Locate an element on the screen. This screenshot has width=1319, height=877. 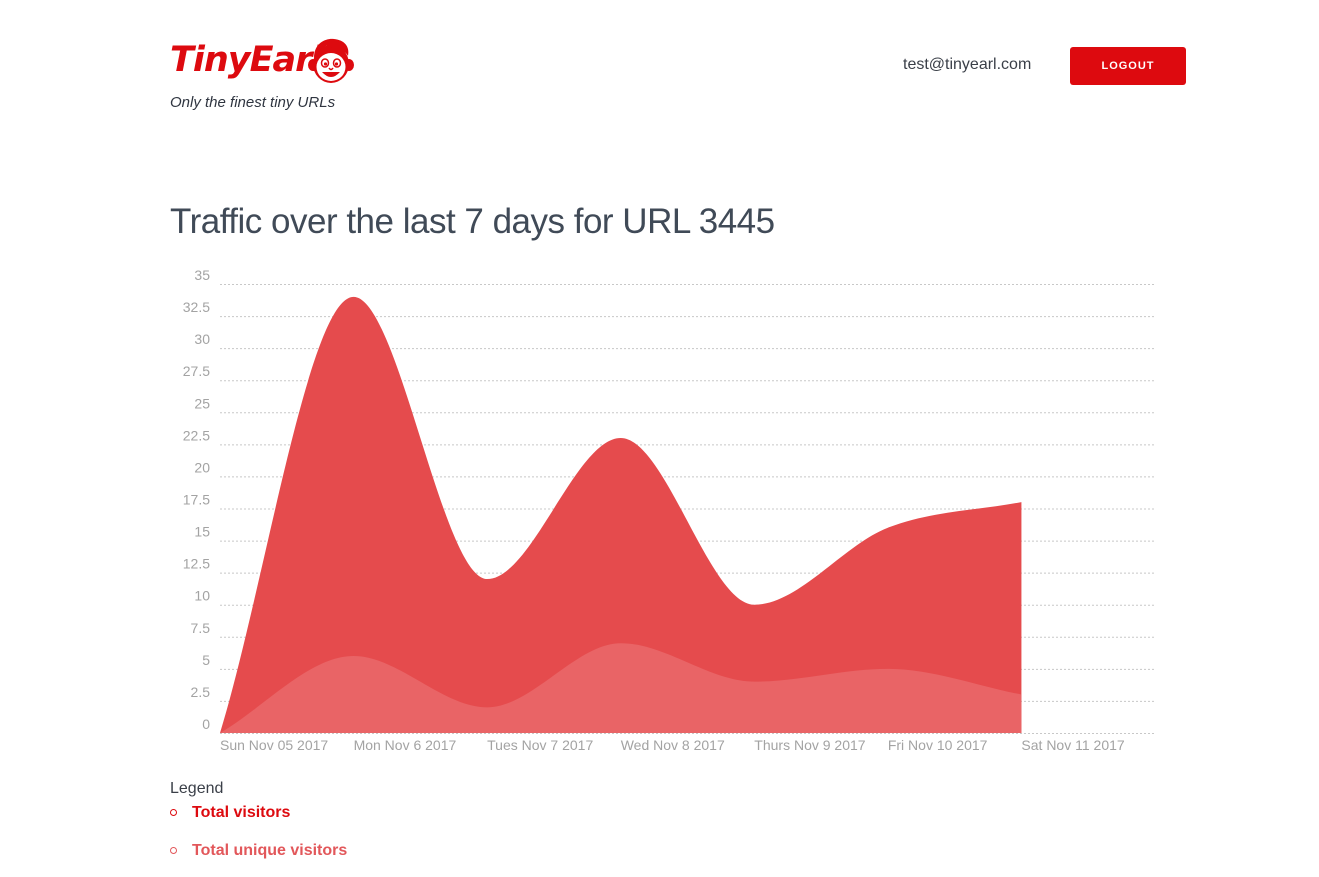
y-tick-label: 22.5 is located at coordinates (196, 435).